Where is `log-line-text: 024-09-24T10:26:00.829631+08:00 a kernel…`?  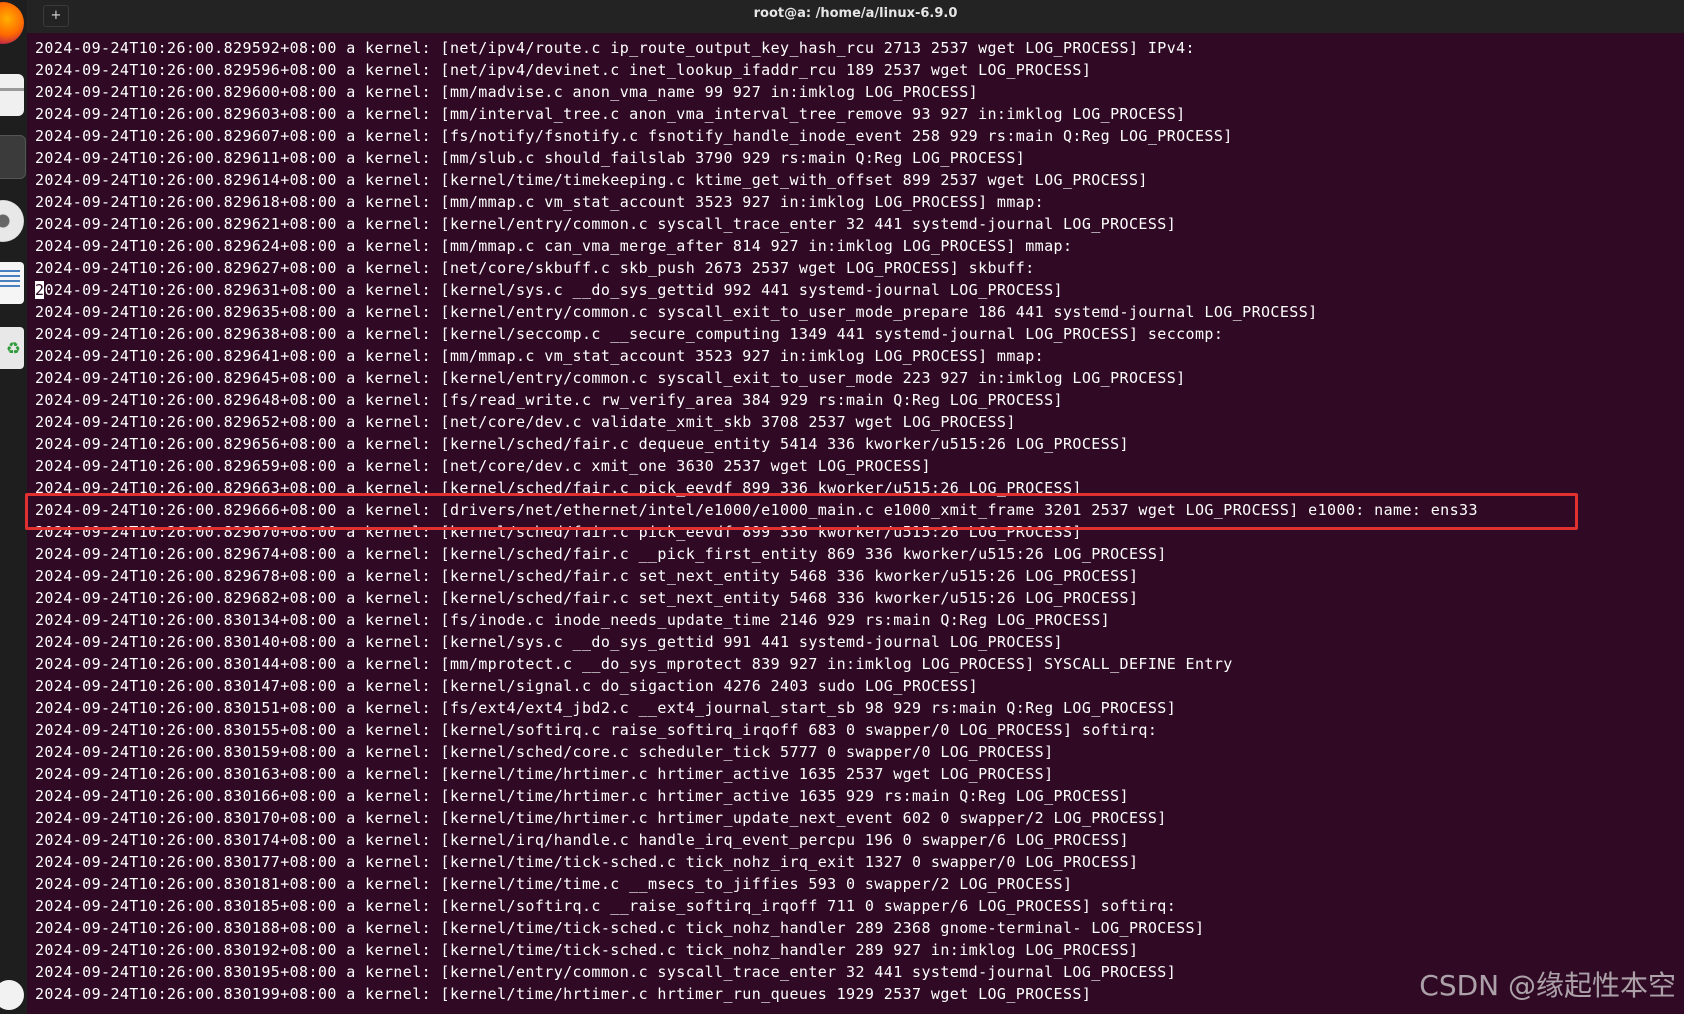 log-line-text: 024-09-24T10:26:00.829631+08:00 a kernel… is located at coordinates (553, 290).